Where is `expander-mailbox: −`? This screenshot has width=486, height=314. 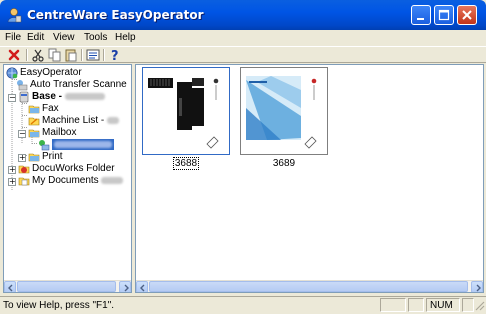
expander-mailbox: − is located at coordinates (22, 134).